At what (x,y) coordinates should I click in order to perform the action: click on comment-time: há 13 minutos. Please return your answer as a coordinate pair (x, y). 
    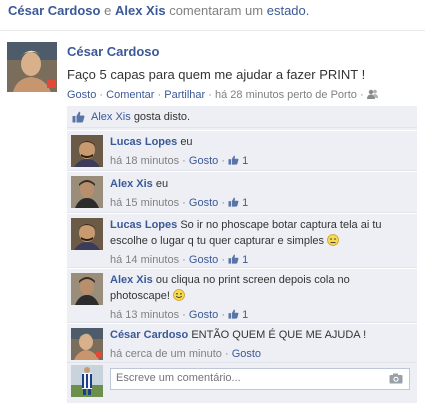
    Looking at the image, I should click on (144, 315).